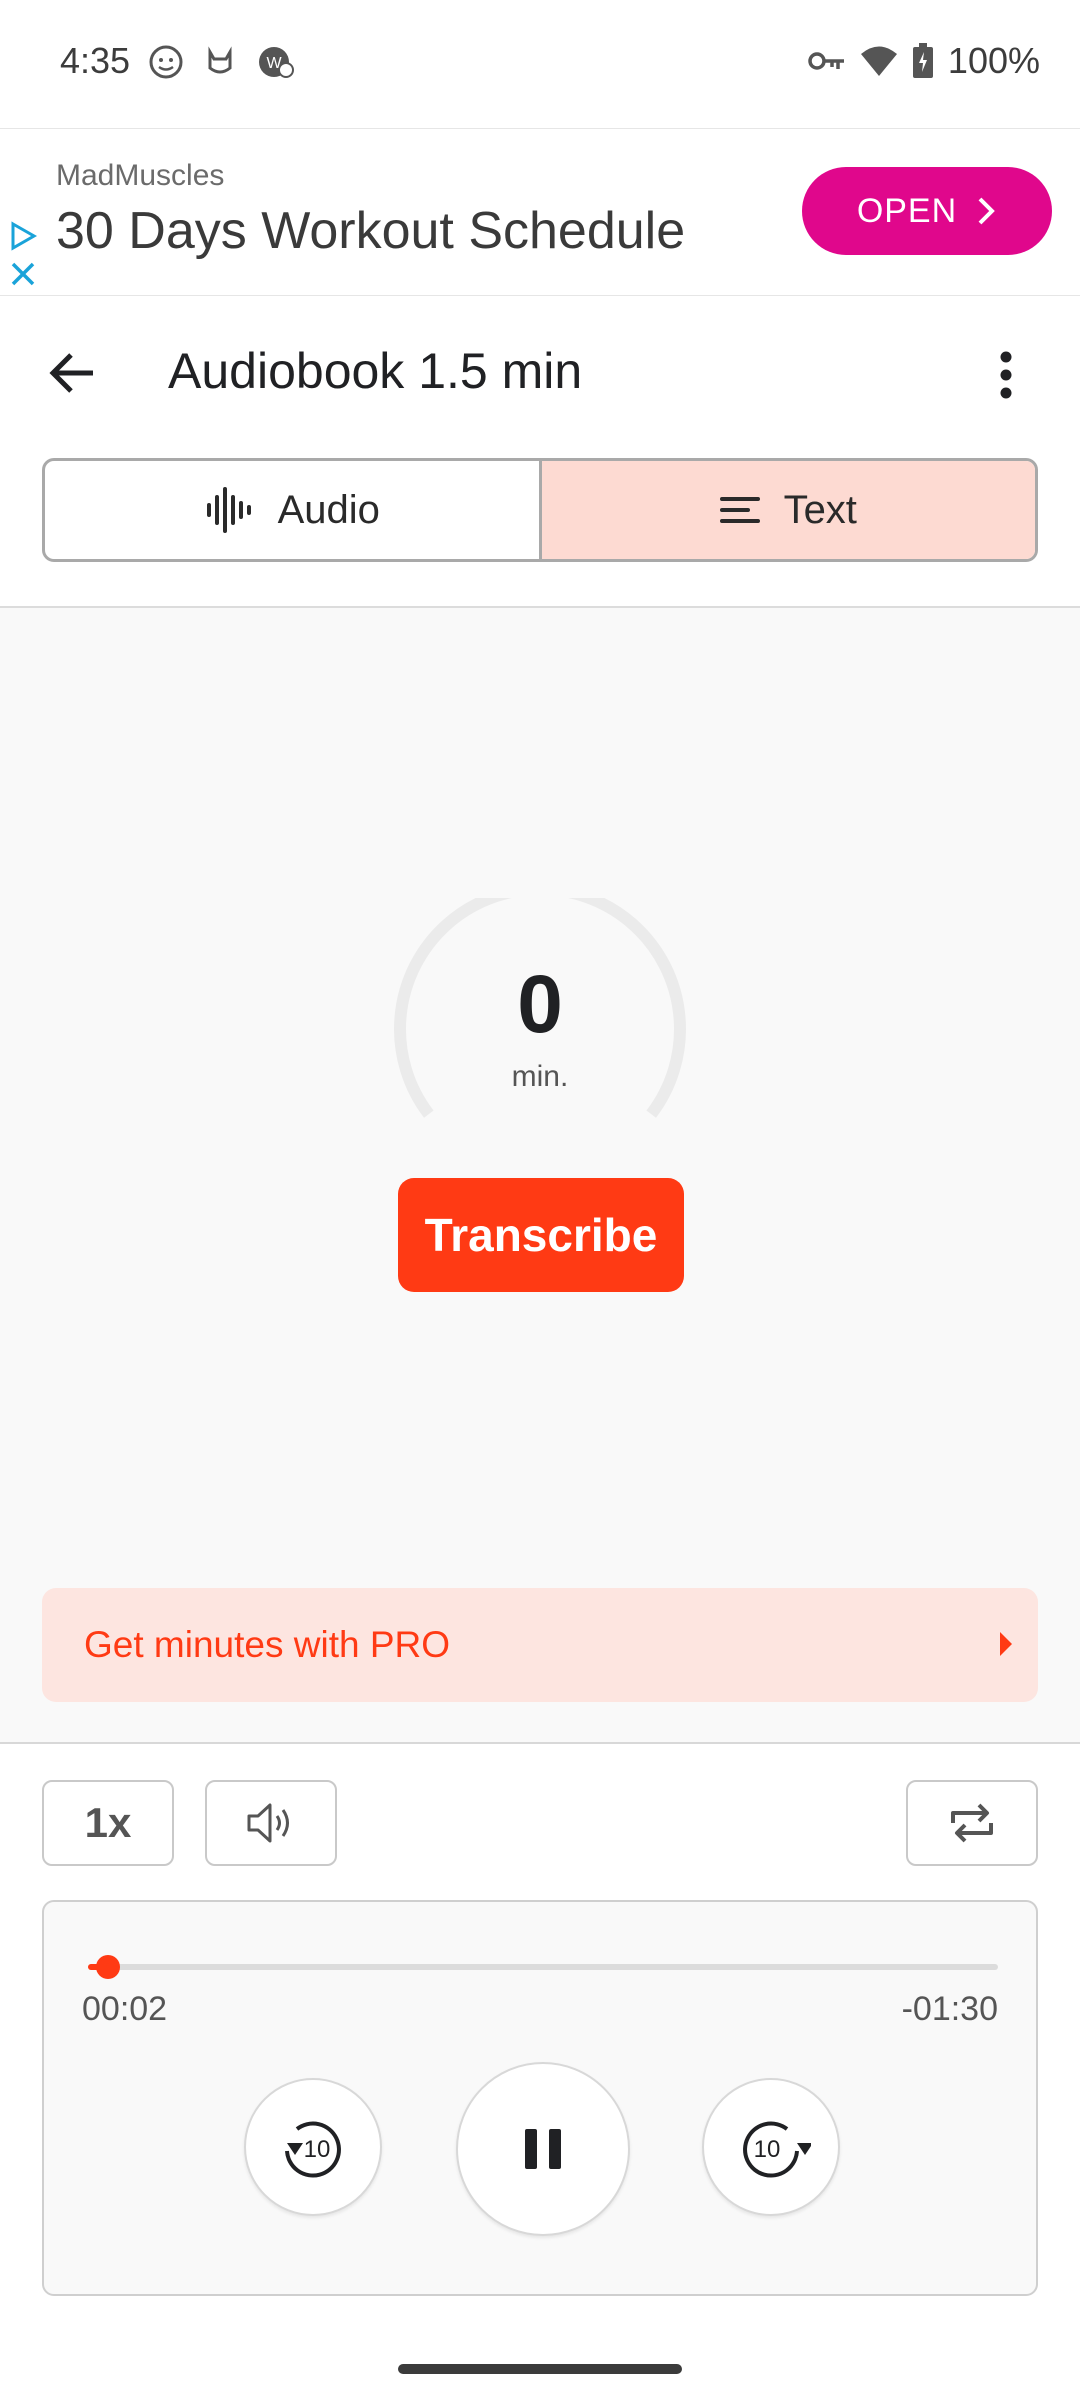  Describe the element at coordinates (820, 509) in the screenshot. I see `tab-text-label: Text` at that location.